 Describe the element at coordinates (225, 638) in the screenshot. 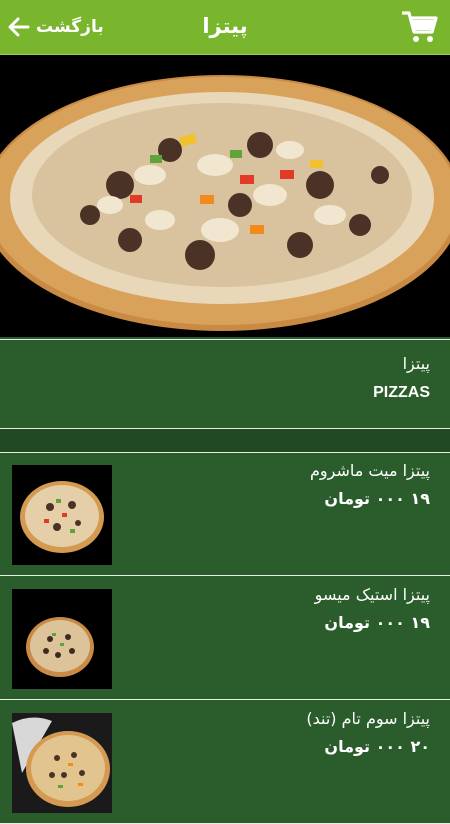

I see `menu-item: پیتزا استیک میسو ۱۹ ۰۰۰ تومان` at that location.